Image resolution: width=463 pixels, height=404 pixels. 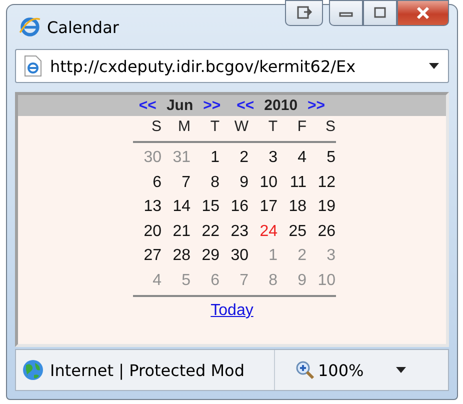 I want to click on browser-logo-icon, so click(x=30, y=27).